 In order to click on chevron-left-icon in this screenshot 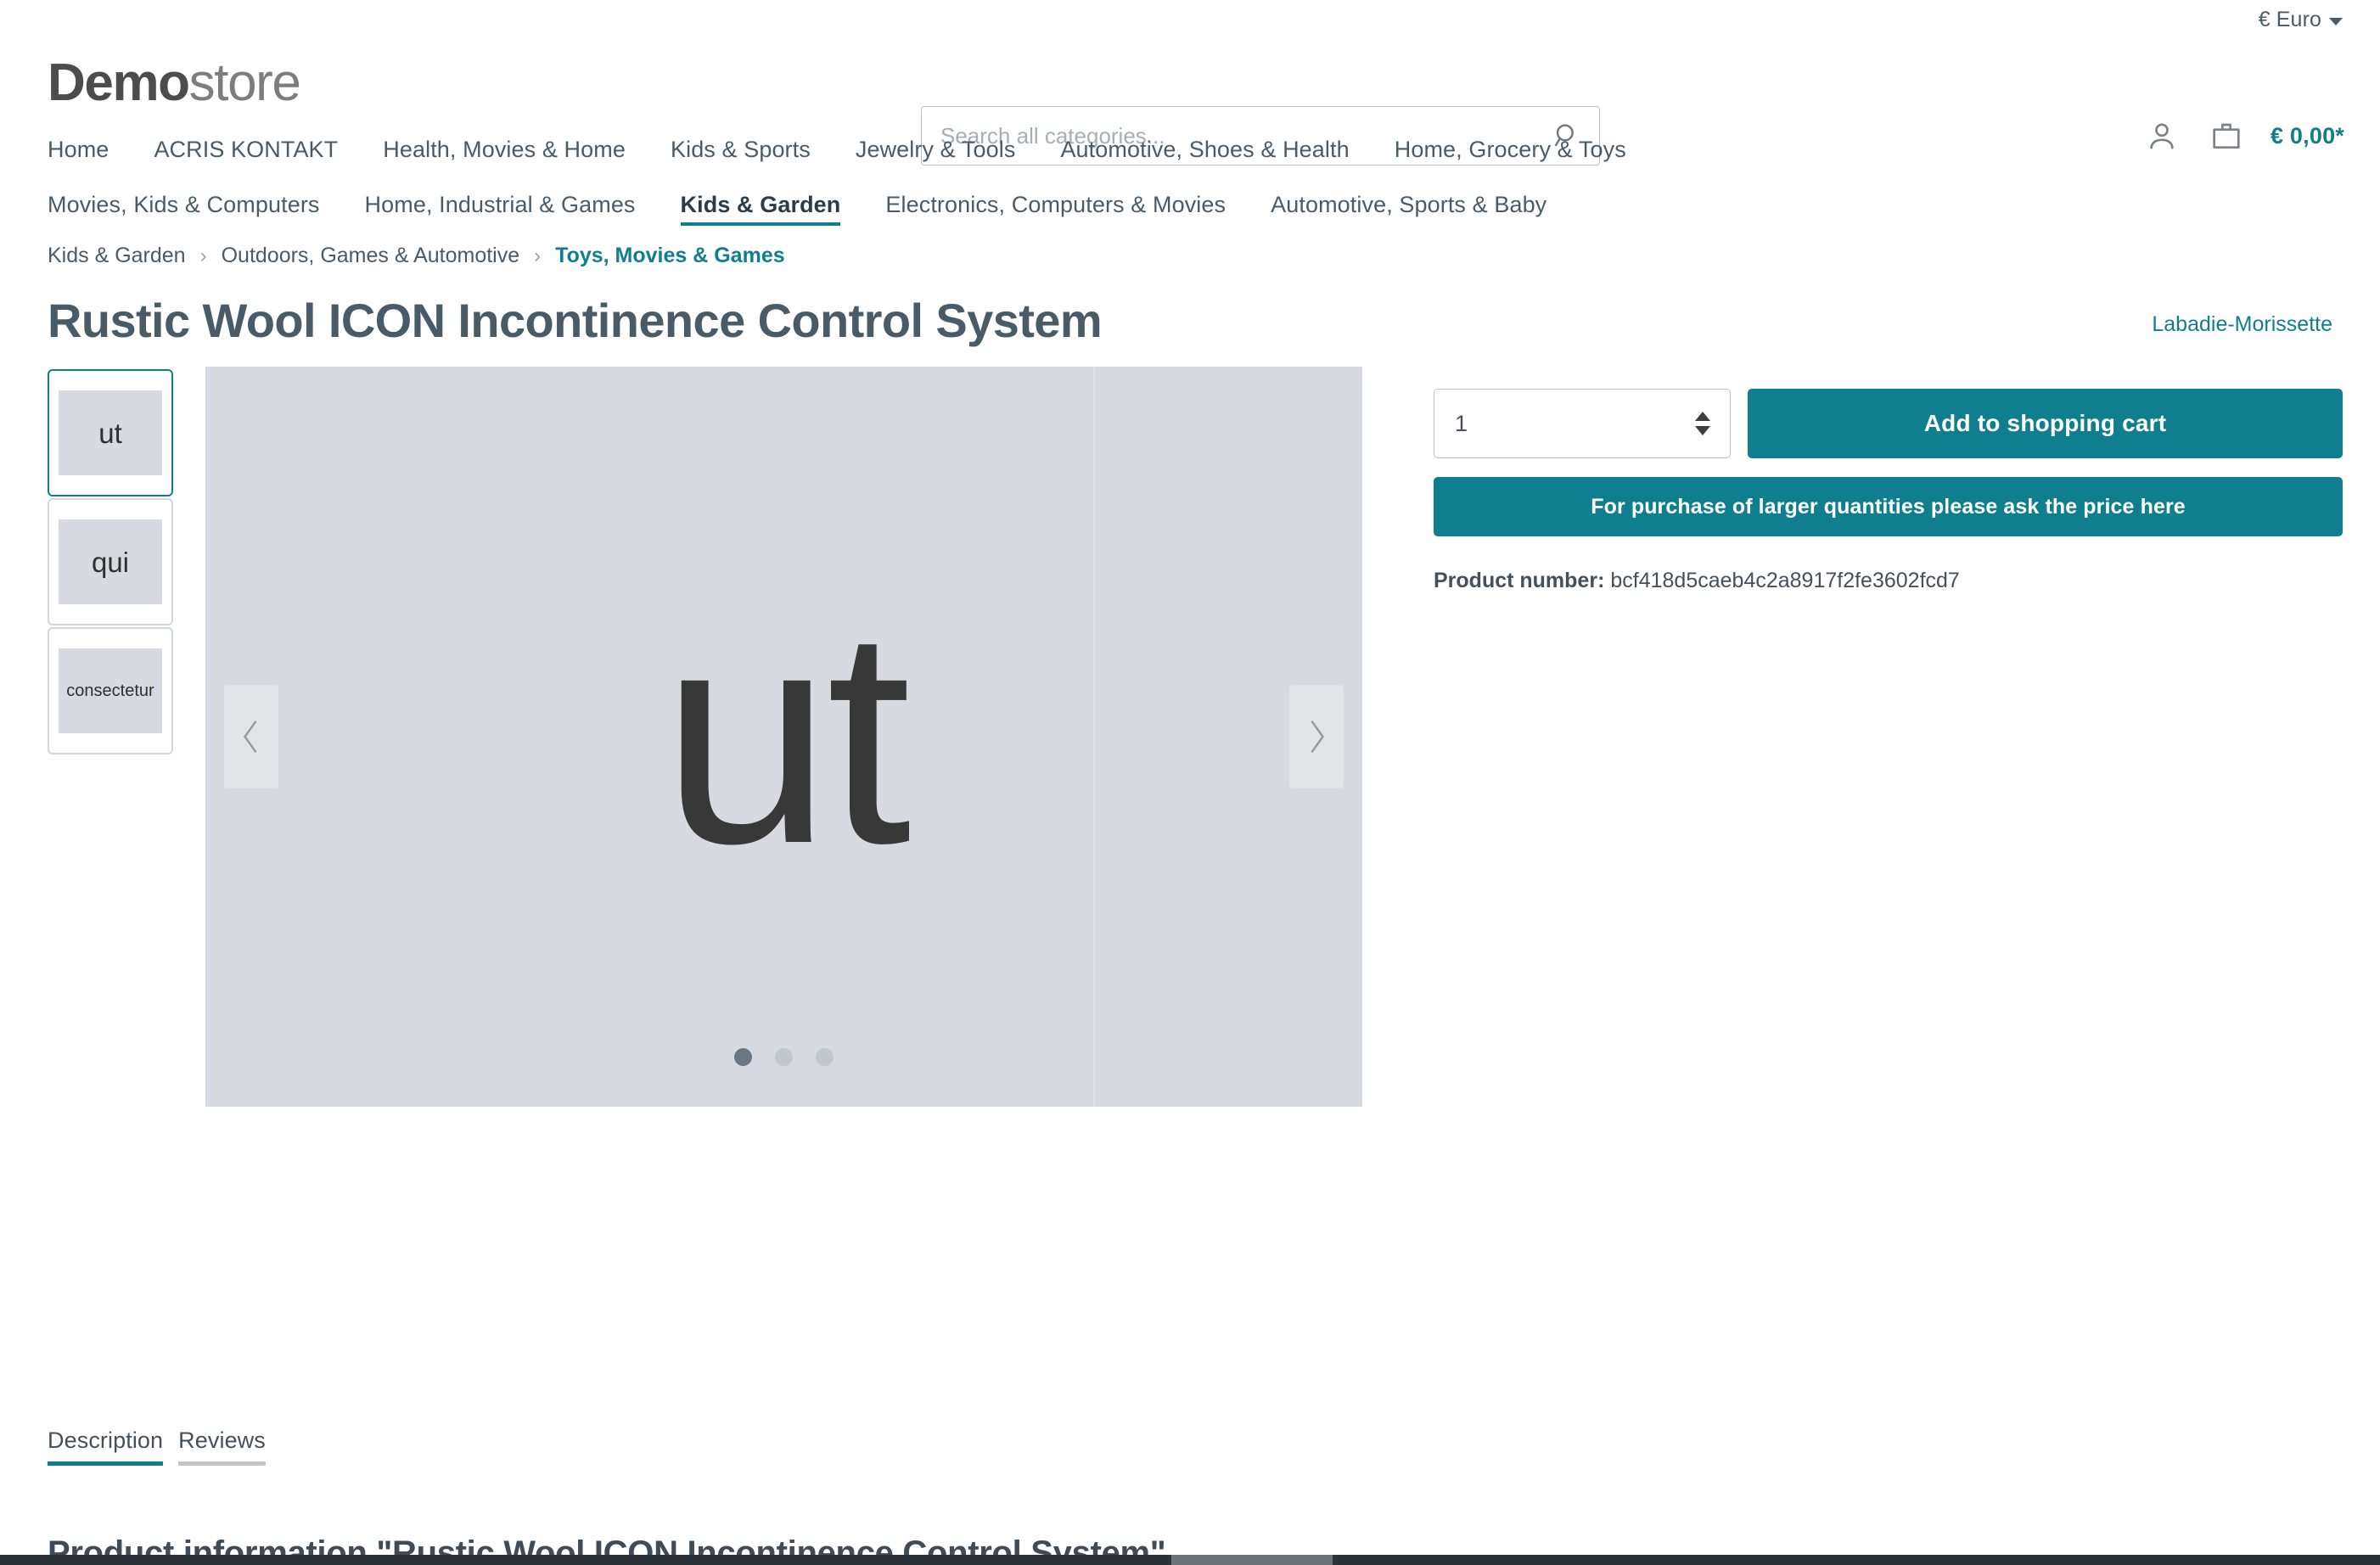, I will do `click(250, 737)`.